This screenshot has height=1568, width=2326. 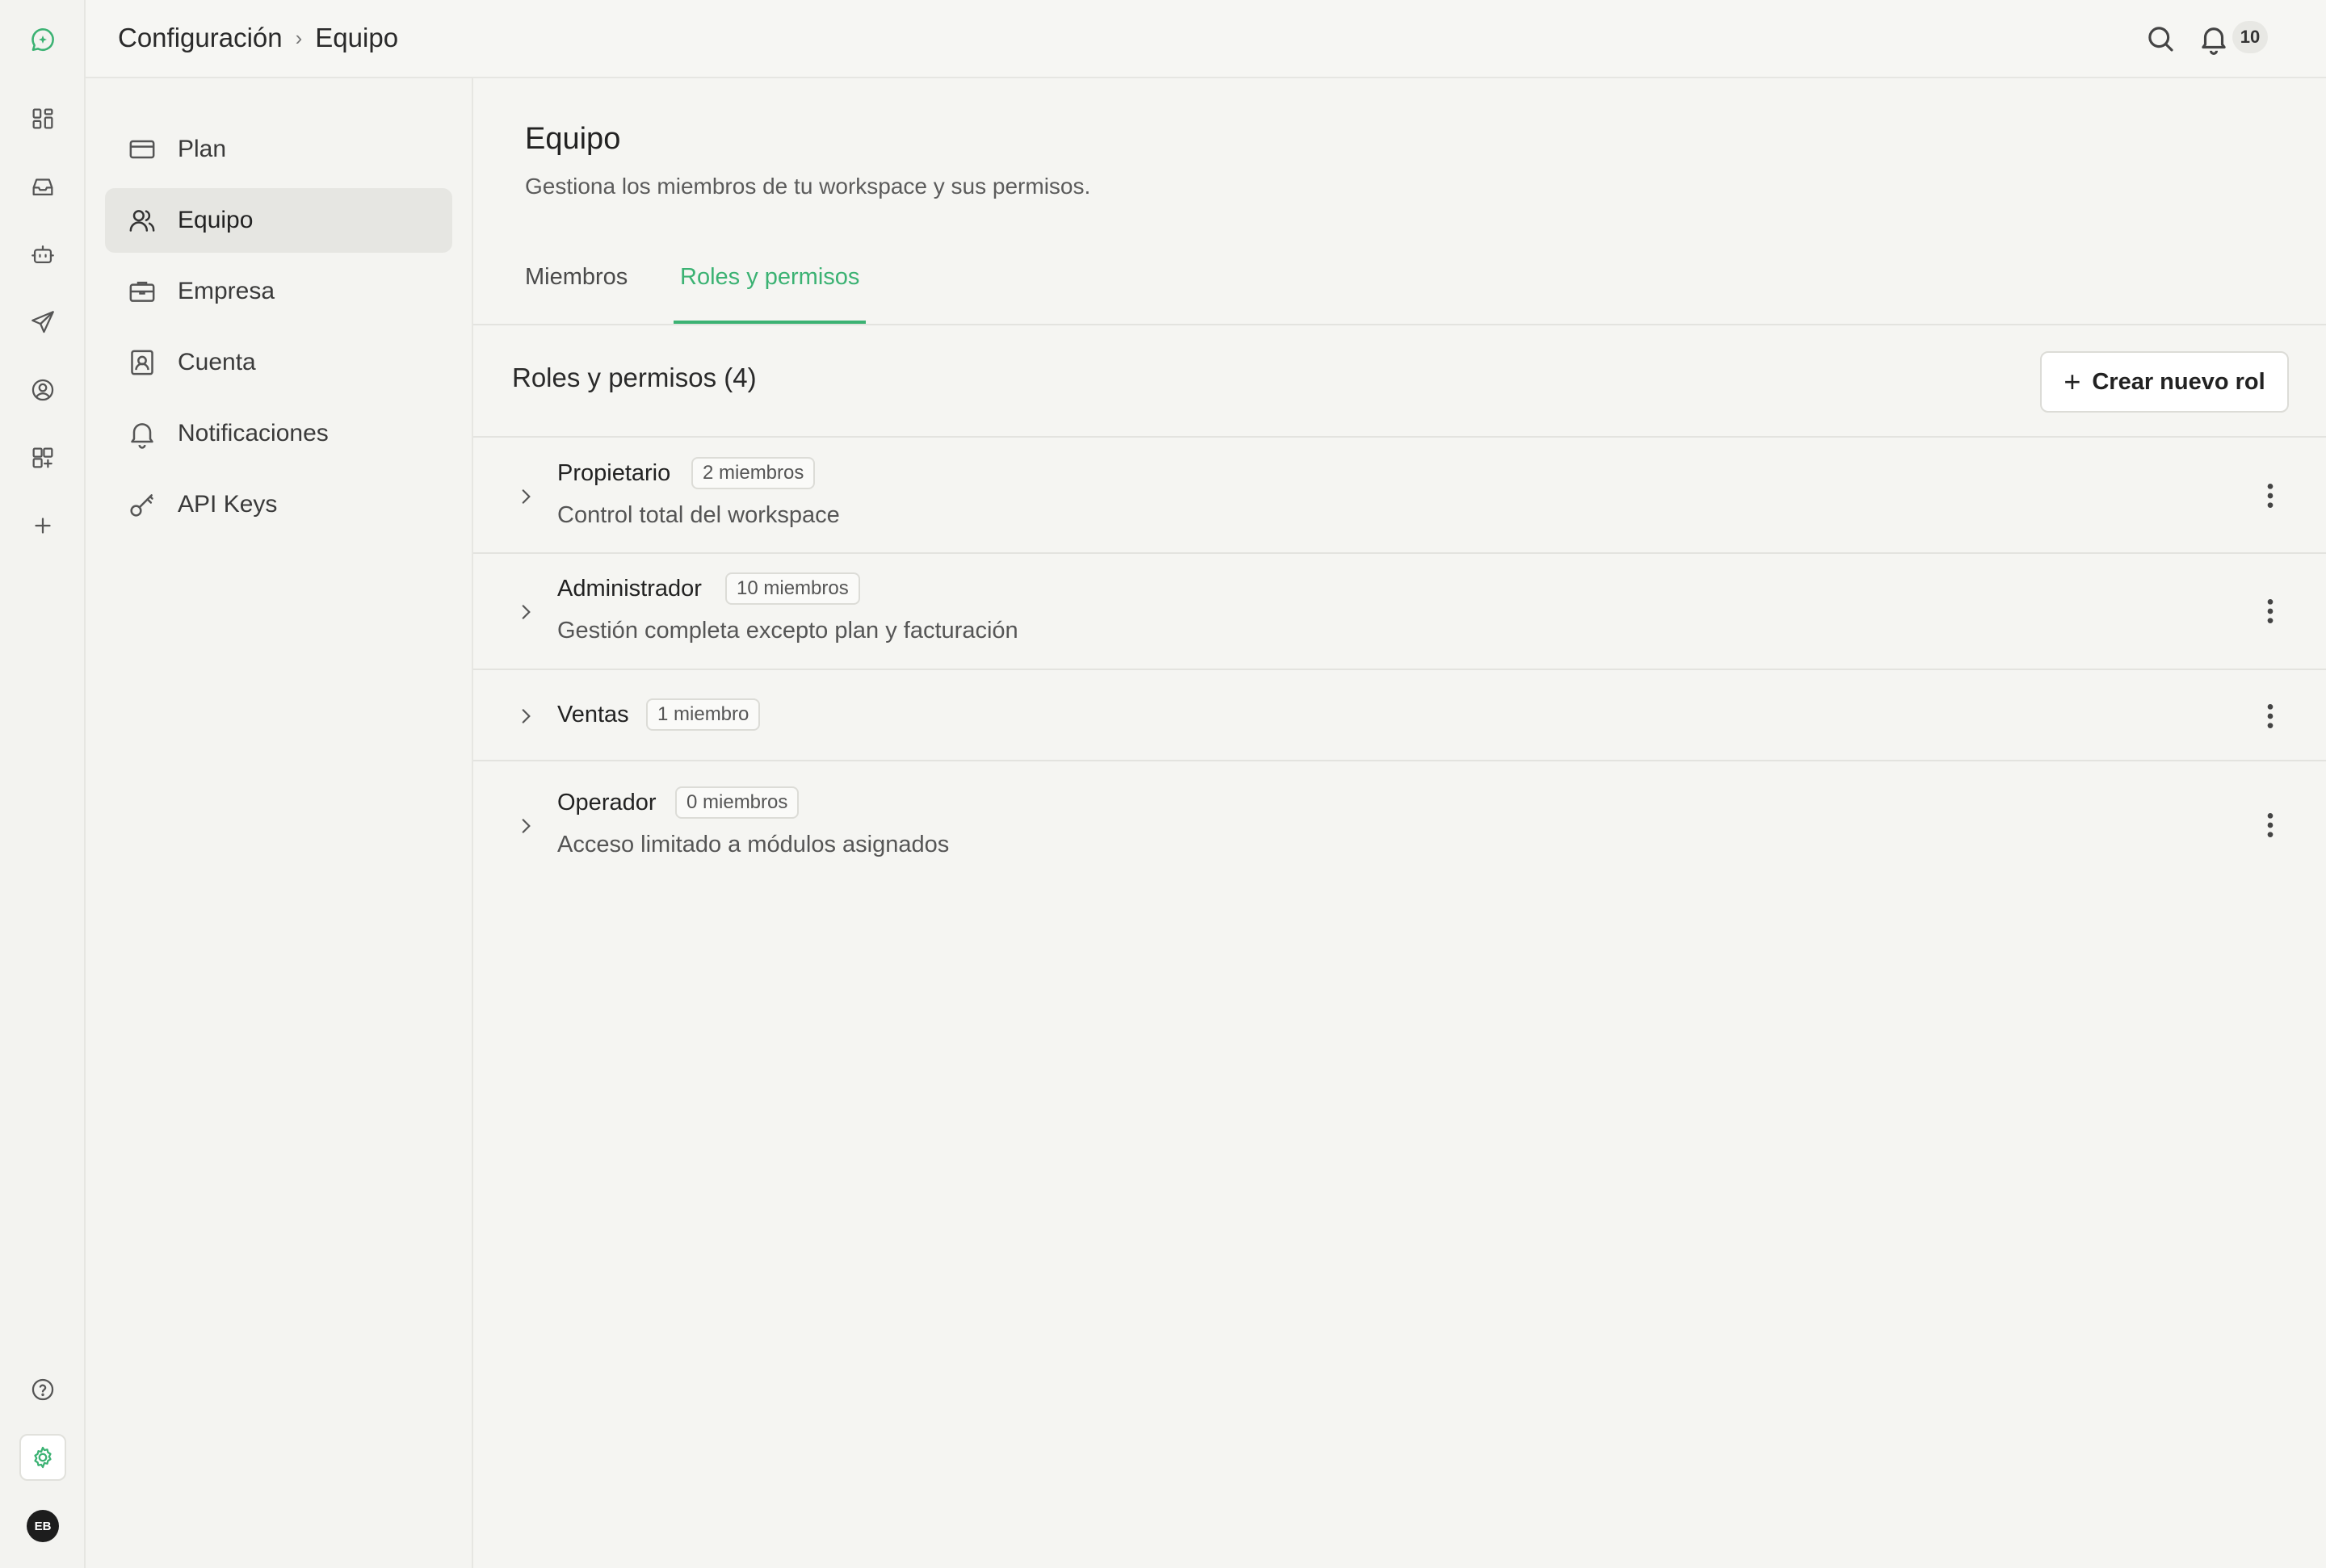 I want to click on contact-card-icon, so click(x=142, y=362).